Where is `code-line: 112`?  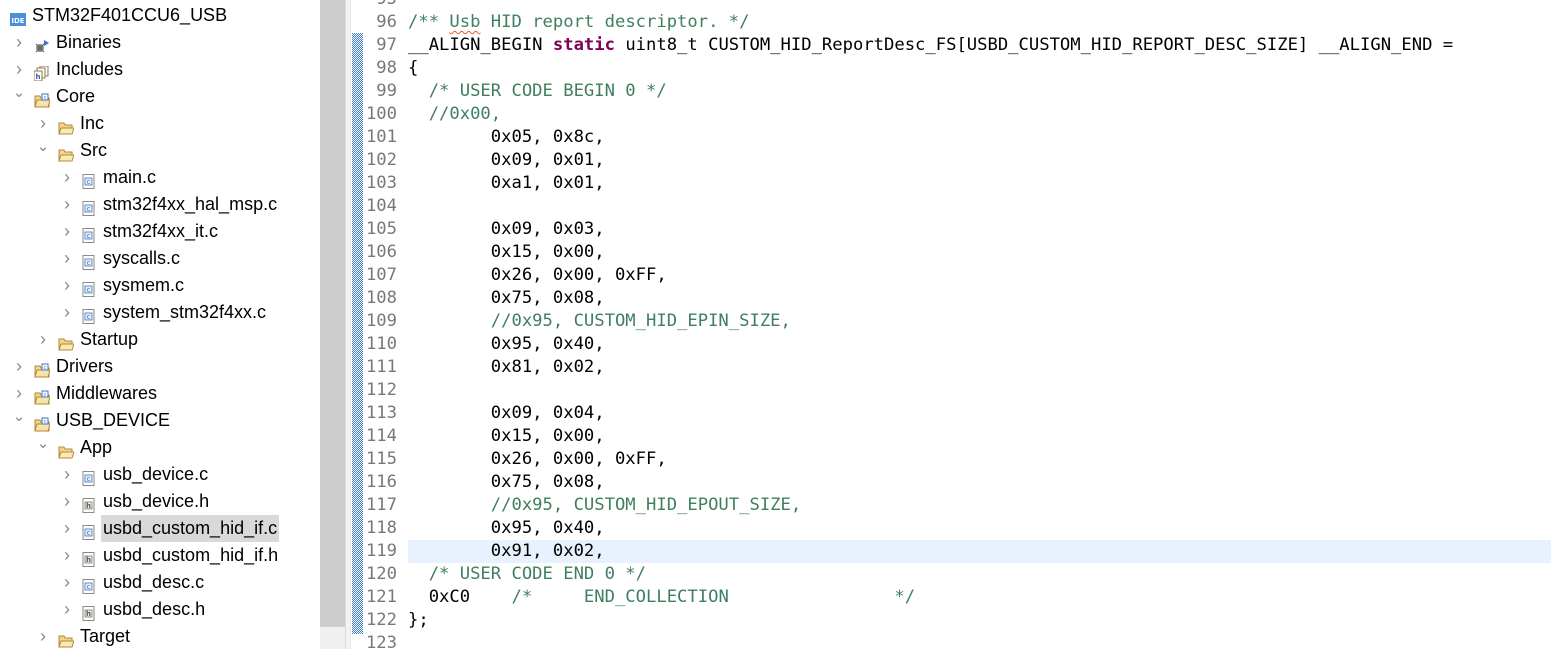
code-line: 112 is located at coordinates (957, 390).